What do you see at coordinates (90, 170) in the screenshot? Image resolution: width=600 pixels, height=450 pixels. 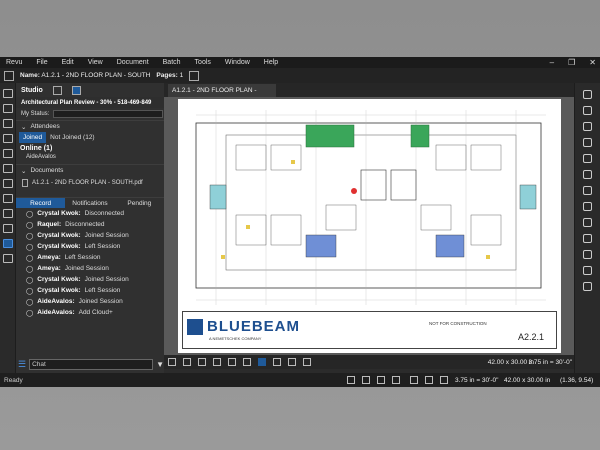 I see `documents-header: ⌄ Documents` at bounding box center [90, 170].